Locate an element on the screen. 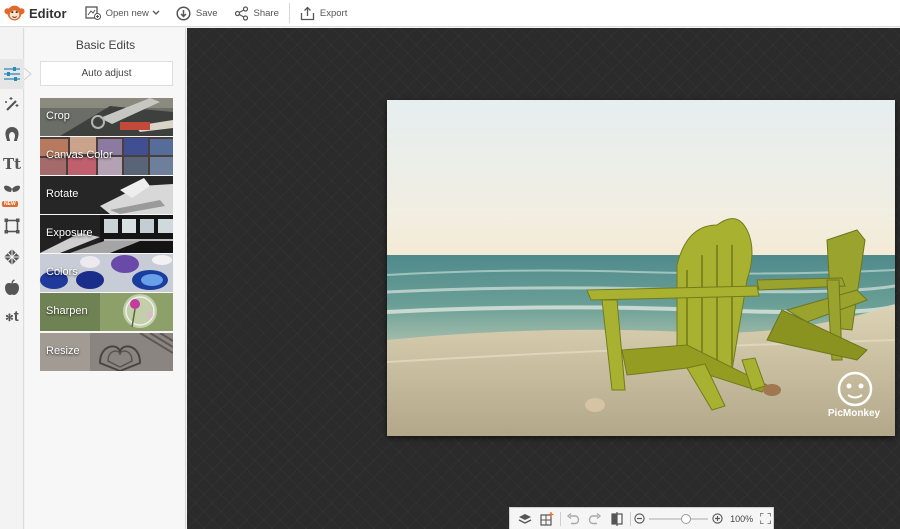 The height and width of the screenshot is (529, 900). tool-canvas-color: Canvas Color is located at coordinates (106, 156).